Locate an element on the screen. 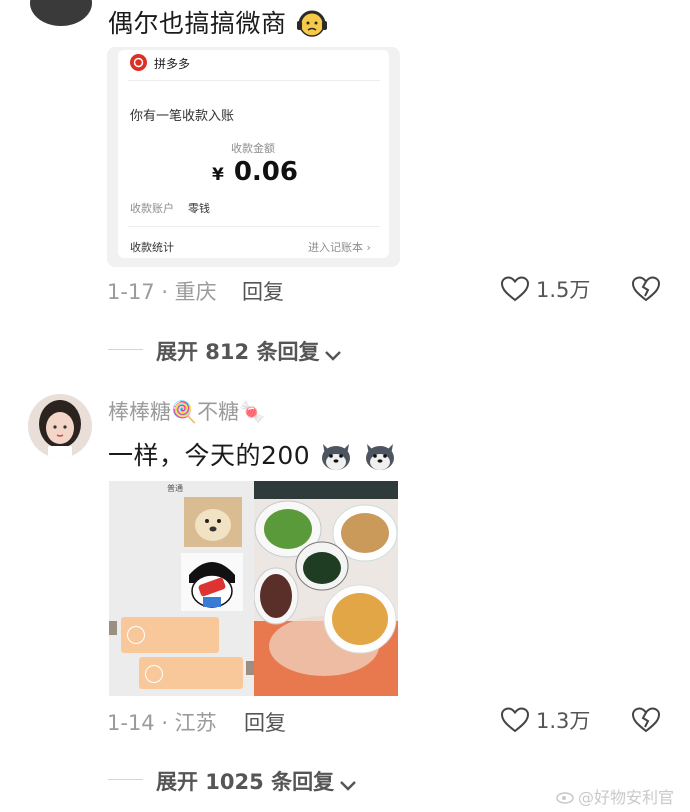  account-label: 收款账户 is located at coordinates (152, 208).